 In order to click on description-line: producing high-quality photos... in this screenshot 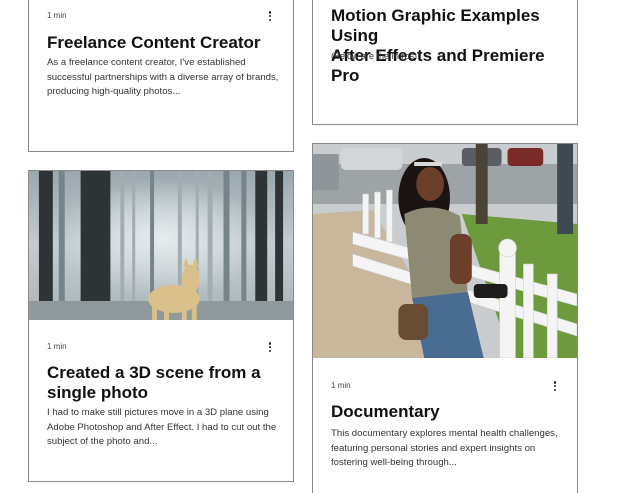, I will do `click(114, 91)`.